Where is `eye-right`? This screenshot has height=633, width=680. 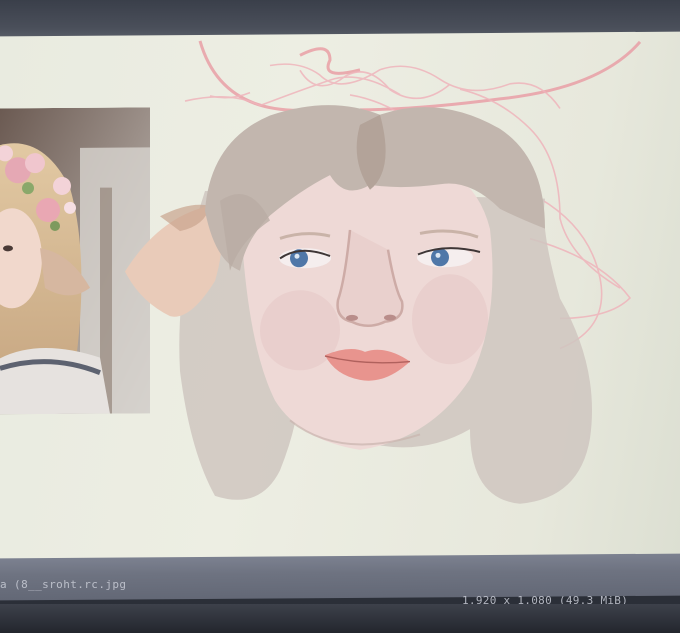 eye-right is located at coordinates (440, 257).